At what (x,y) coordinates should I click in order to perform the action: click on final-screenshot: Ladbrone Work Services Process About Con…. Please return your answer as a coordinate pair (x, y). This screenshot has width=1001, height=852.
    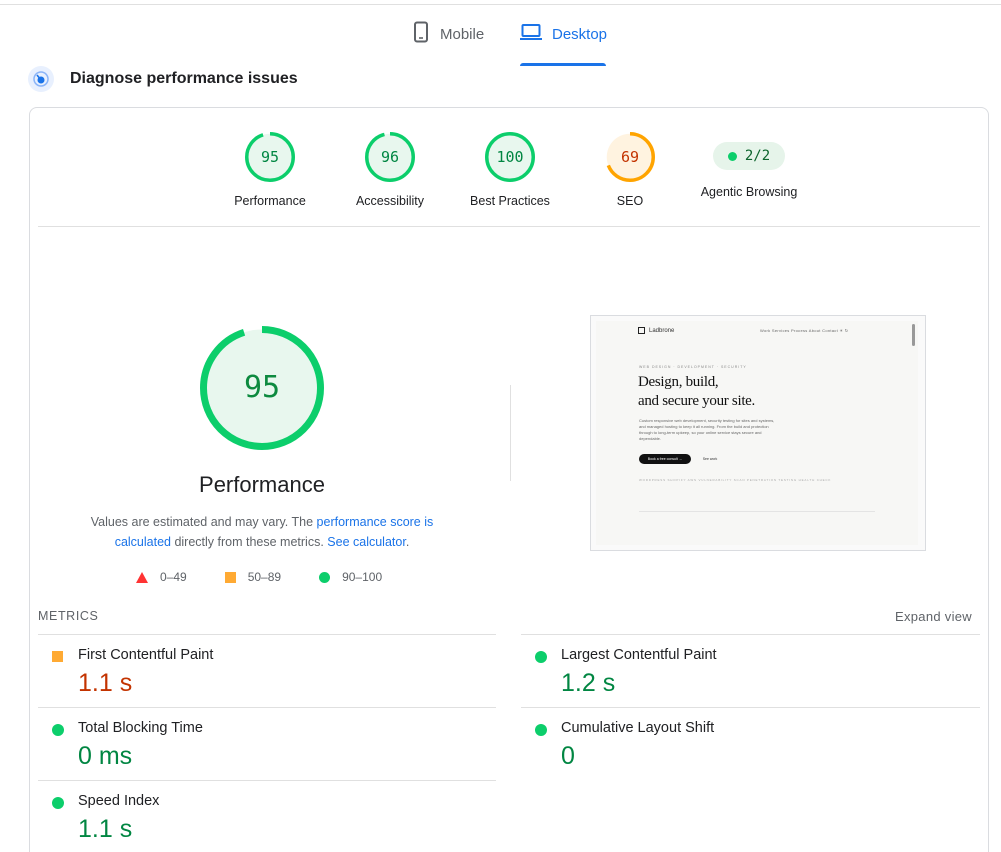
    Looking at the image, I should click on (758, 433).